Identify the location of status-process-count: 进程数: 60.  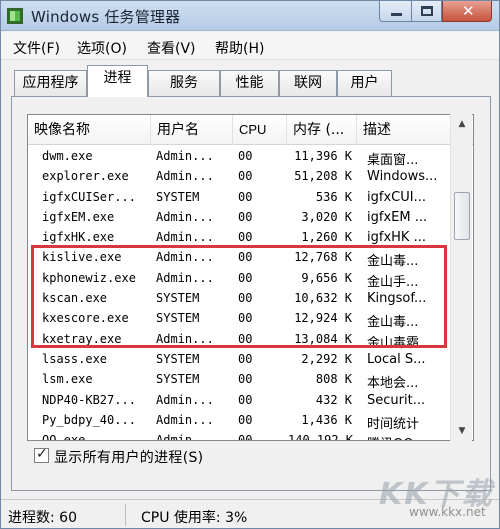
(42, 518).